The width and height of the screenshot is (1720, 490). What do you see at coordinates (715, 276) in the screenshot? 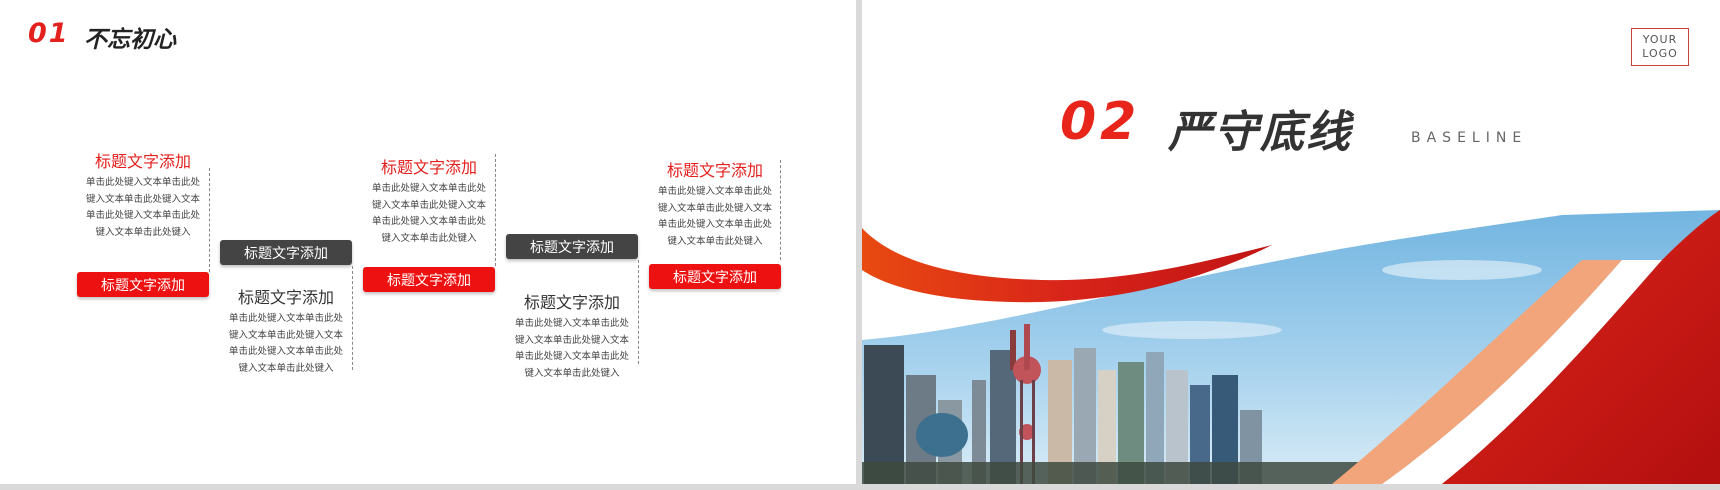
I see `pill-label-5: 标题文字添加` at bounding box center [715, 276].